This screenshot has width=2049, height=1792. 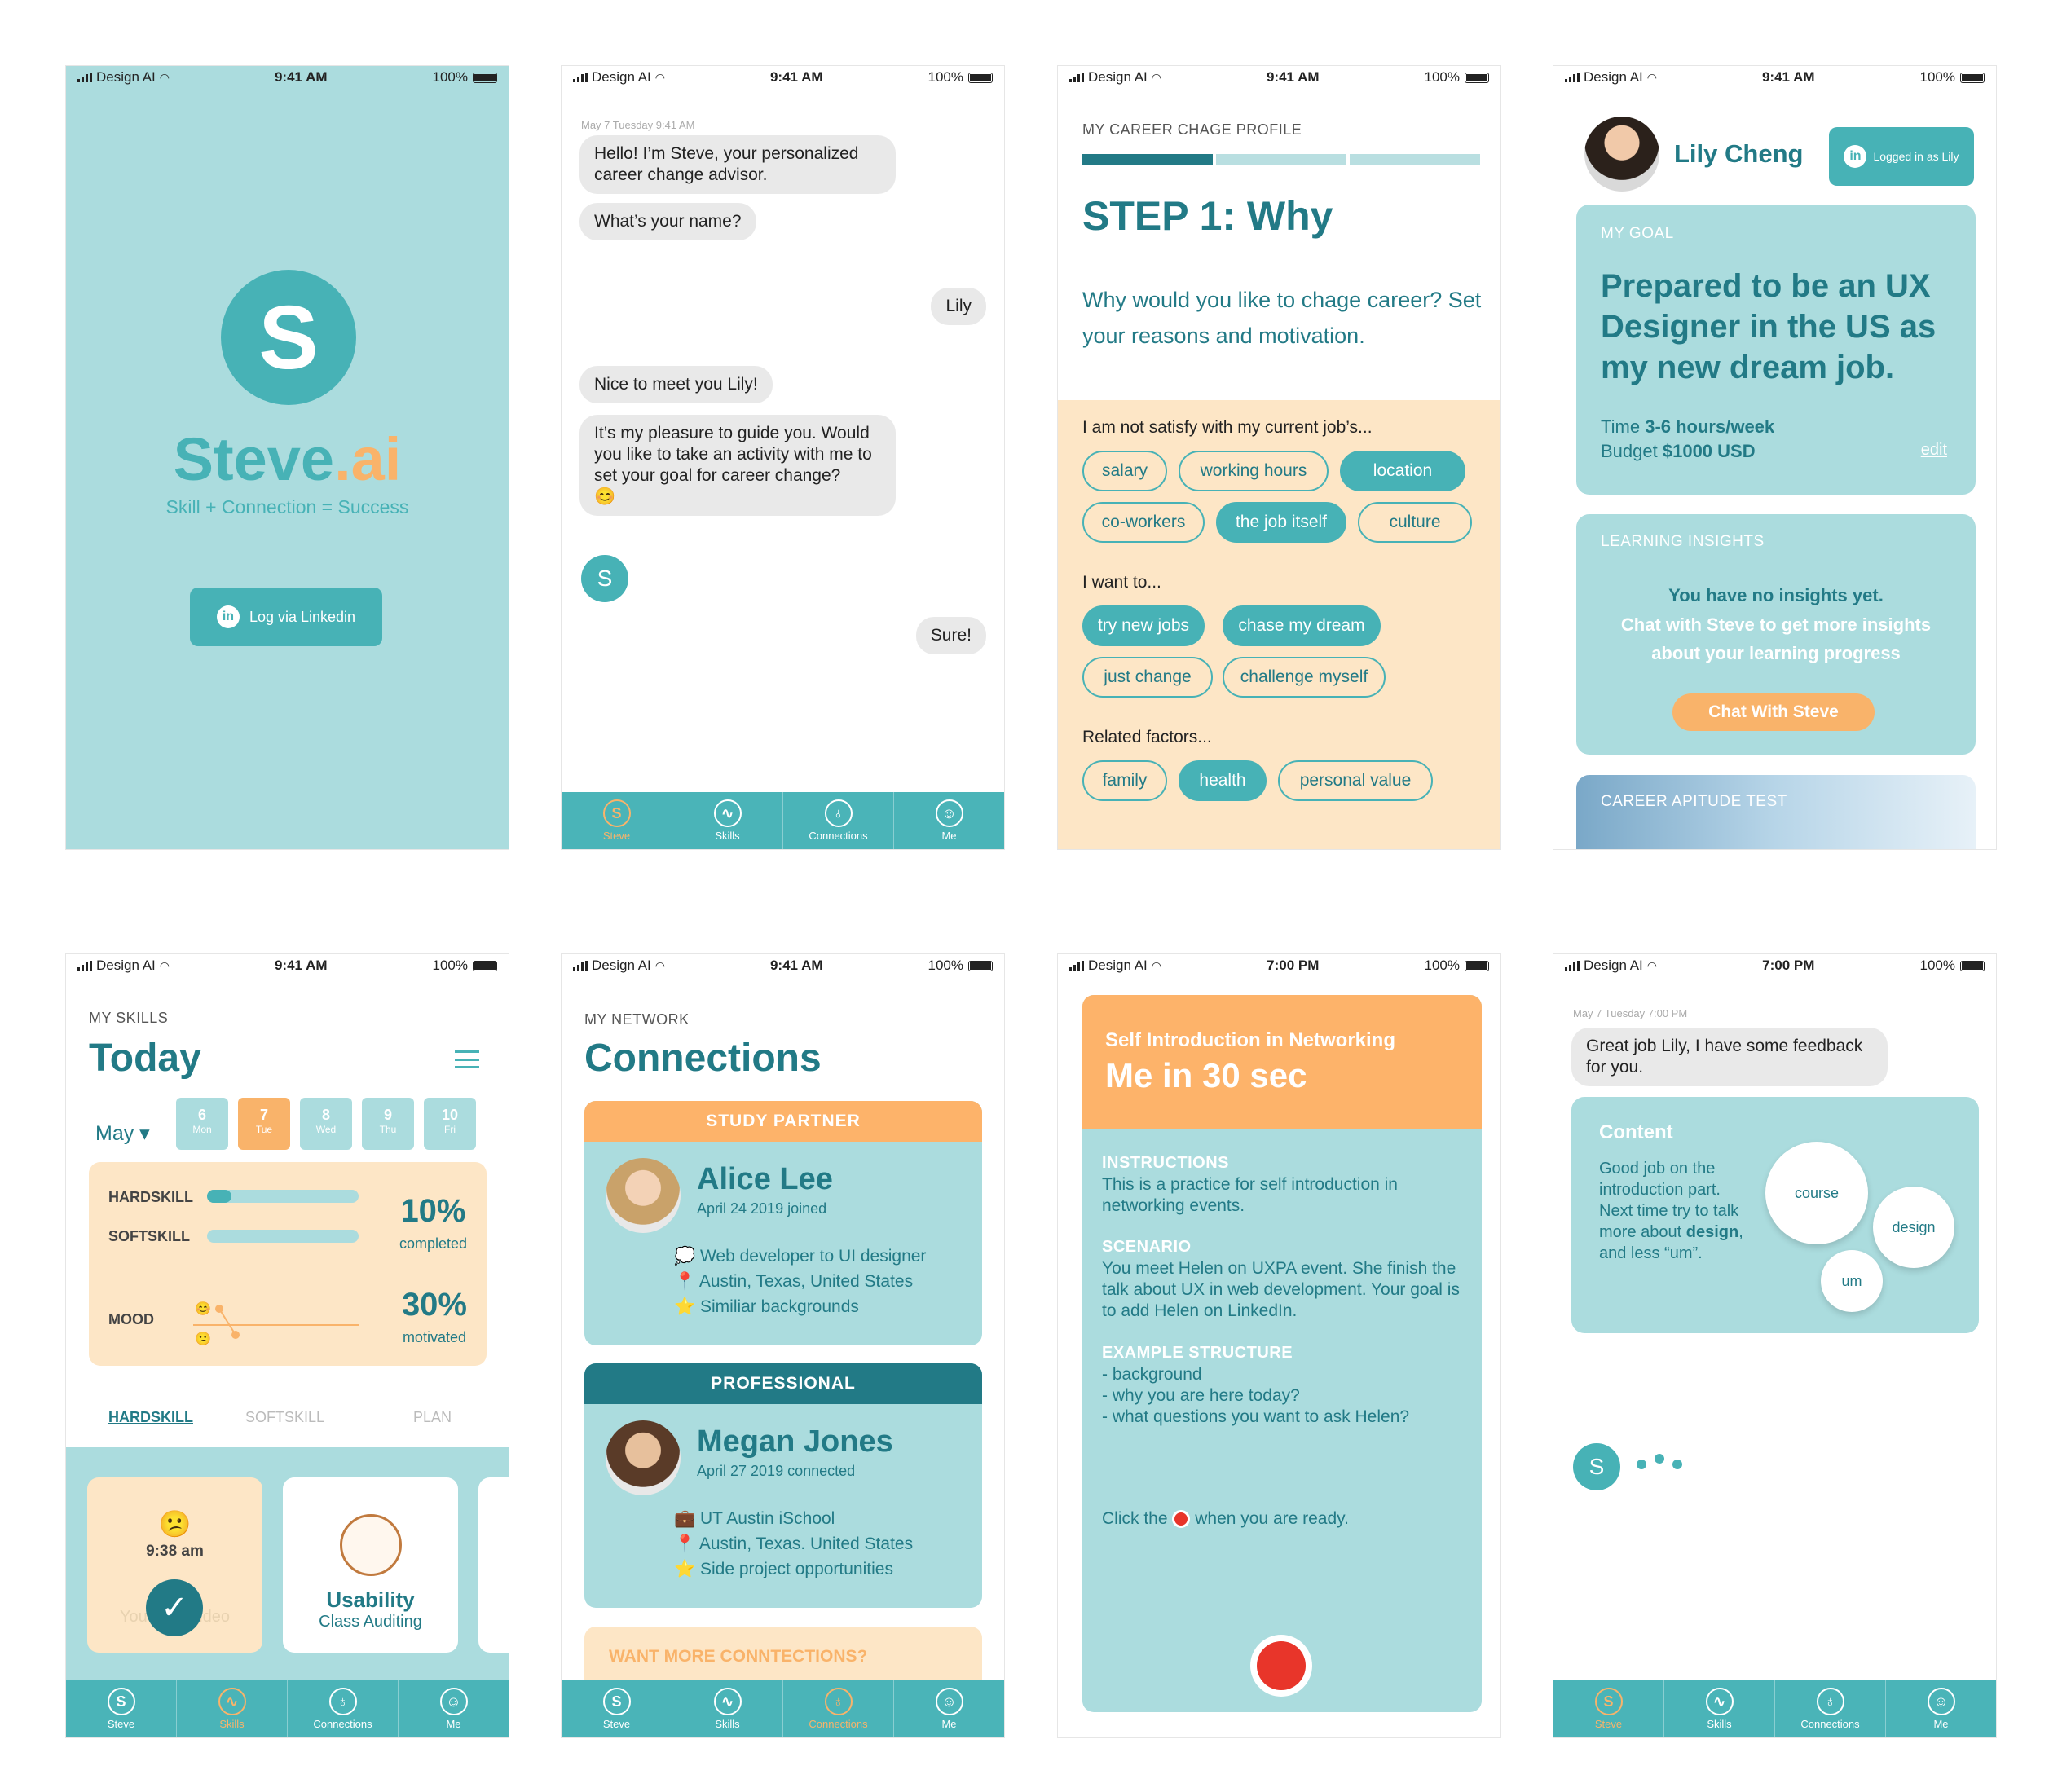 I want to click on tab-bar: S Steve ∿ Skills ♁ Connections ☺ Me, so click(x=783, y=821).